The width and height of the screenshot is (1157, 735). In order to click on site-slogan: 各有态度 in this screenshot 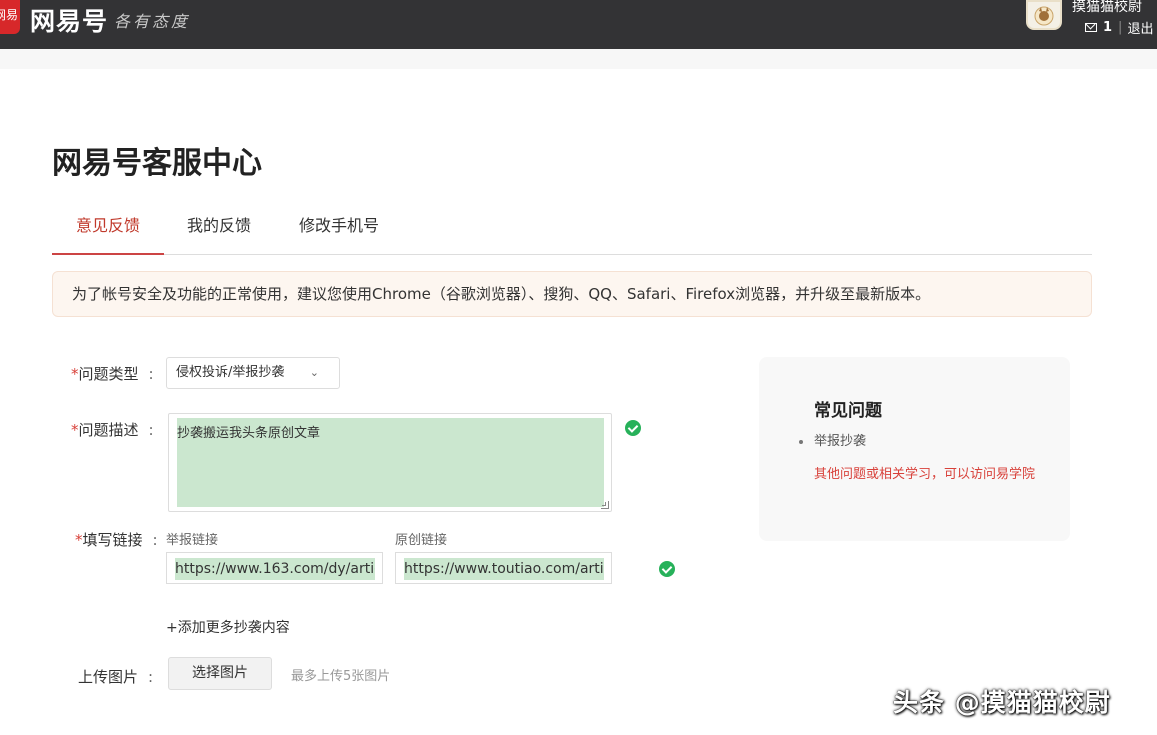, I will do `click(152, 21)`.